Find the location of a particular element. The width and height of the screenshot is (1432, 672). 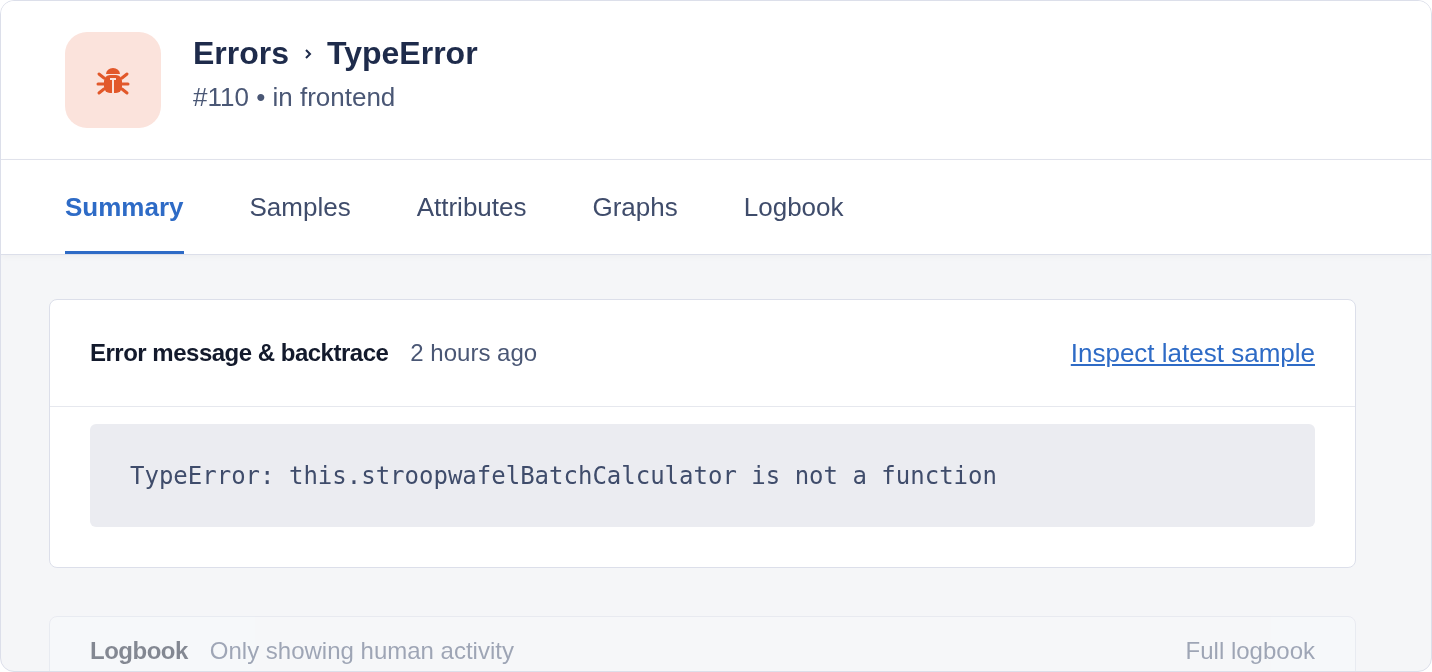

tab: Graphs is located at coordinates (635, 207).